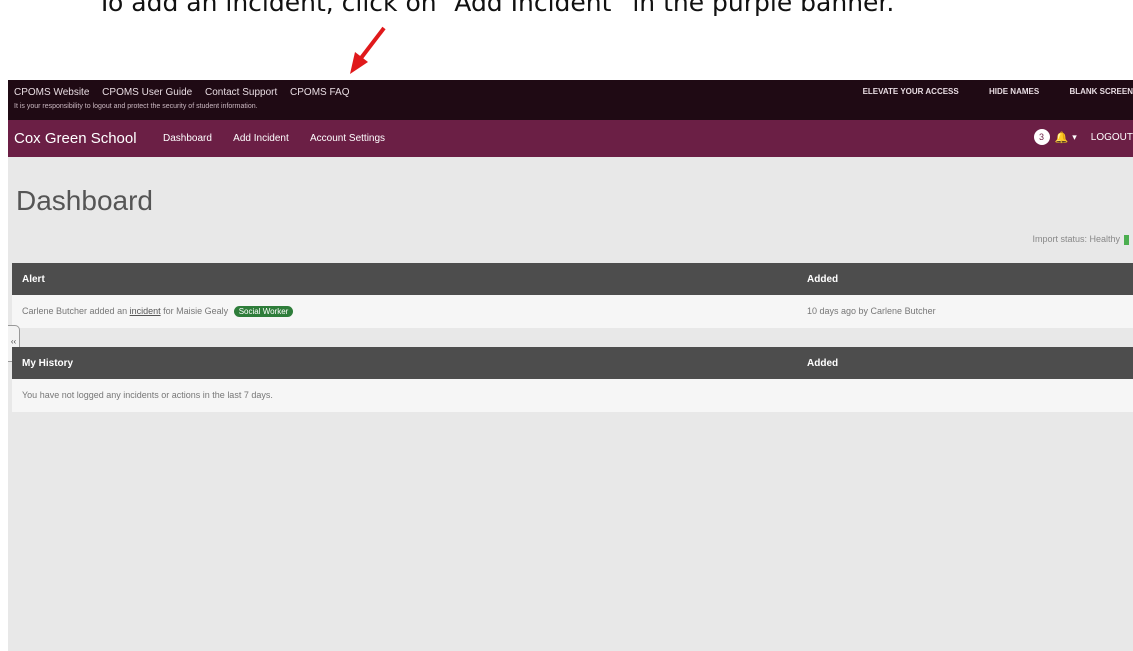 This screenshot has width=1133, height=651. I want to click on nav-account-settings: Account Settings, so click(347, 138).